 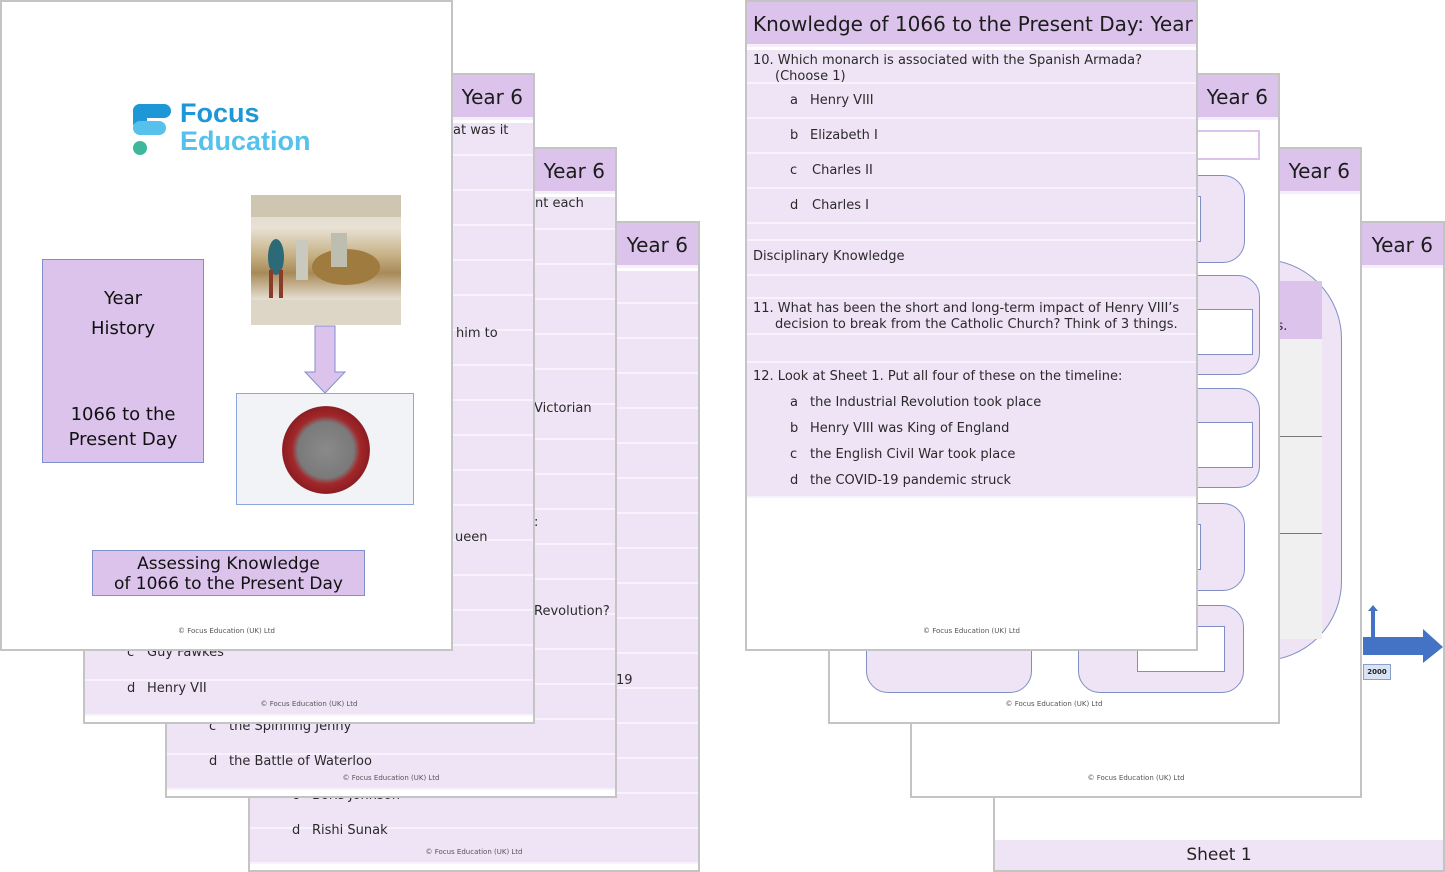 What do you see at coordinates (1403, 634) in the screenshot?
I see `timeline-arrow-icon` at bounding box center [1403, 634].